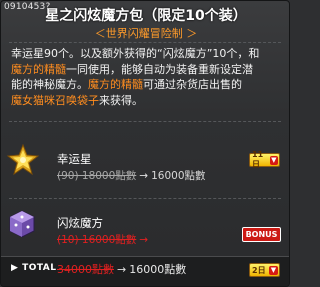 Image resolution: width=320 pixels, height=287 pixels. What do you see at coordinates (34, 268) in the screenshot?
I see `total-label: ▶ TOTAL` at bounding box center [34, 268].